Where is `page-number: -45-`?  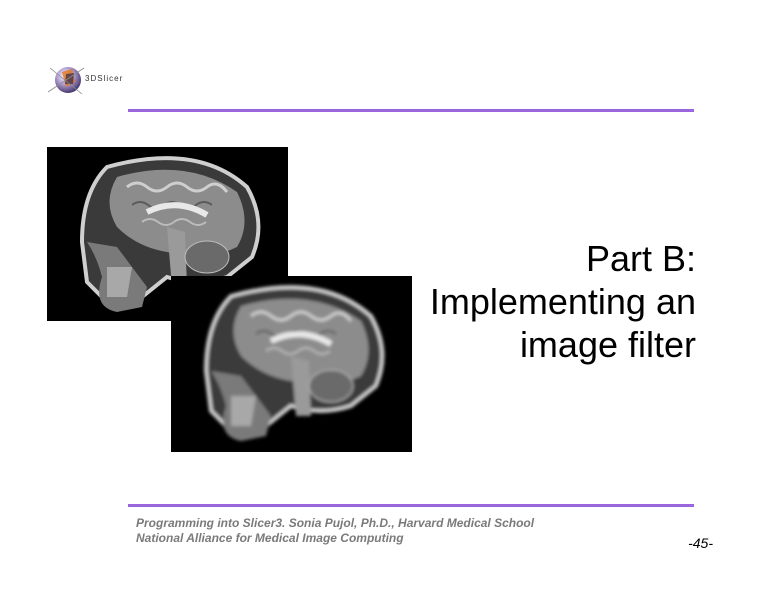
page-number: -45- is located at coordinates (700, 543).